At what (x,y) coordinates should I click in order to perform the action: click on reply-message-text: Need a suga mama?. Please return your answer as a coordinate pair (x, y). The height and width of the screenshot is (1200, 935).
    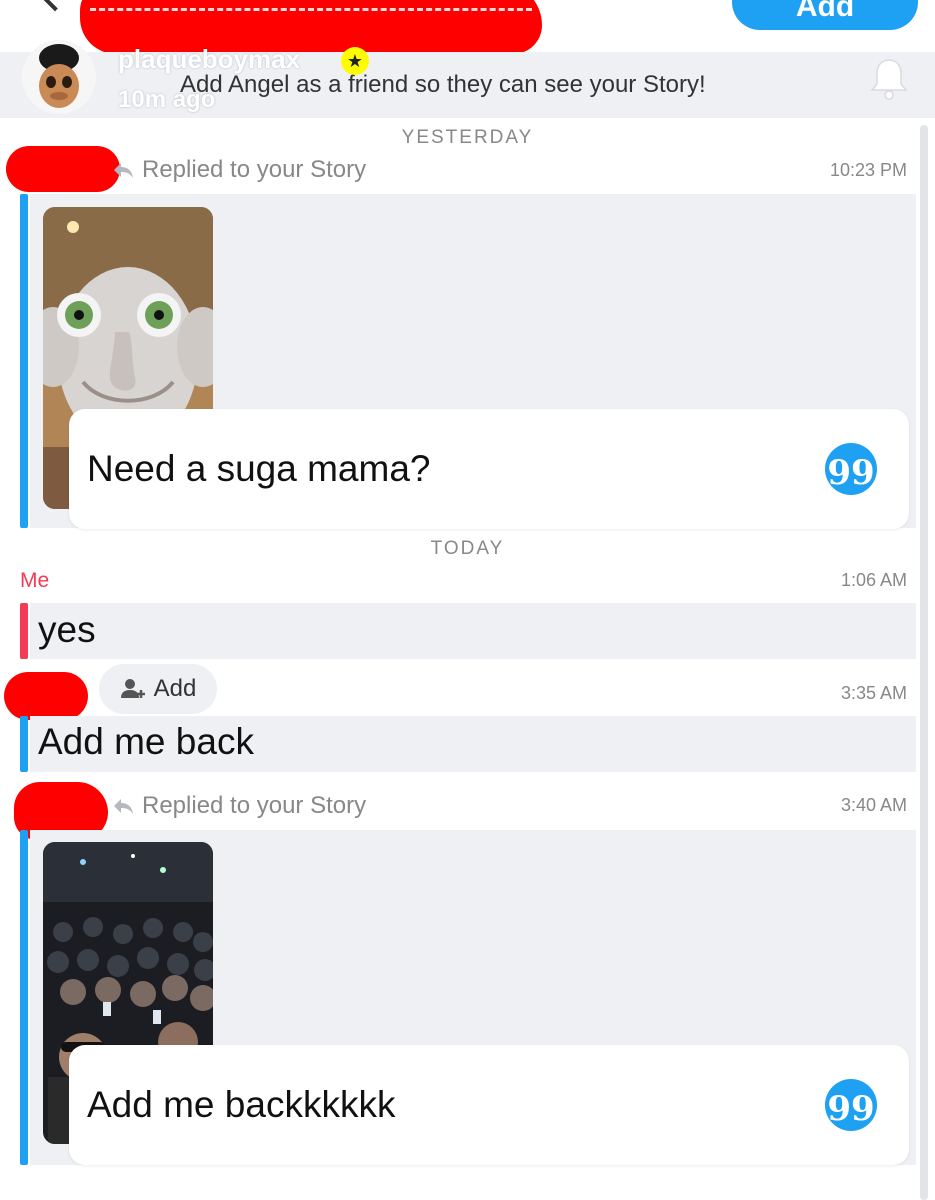
    Looking at the image, I should click on (259, 468).